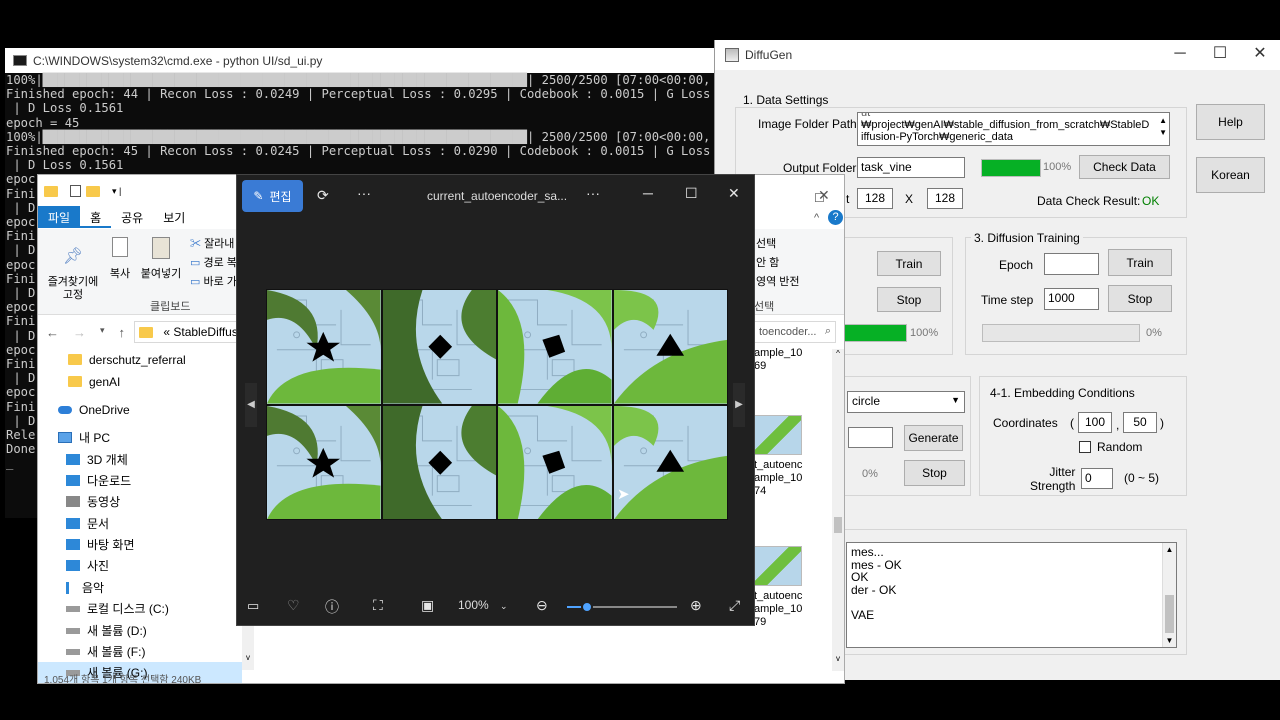 This screenshot has width=1280, height=720. I want to click on info-icon: ⓘ, so click(332, 607).